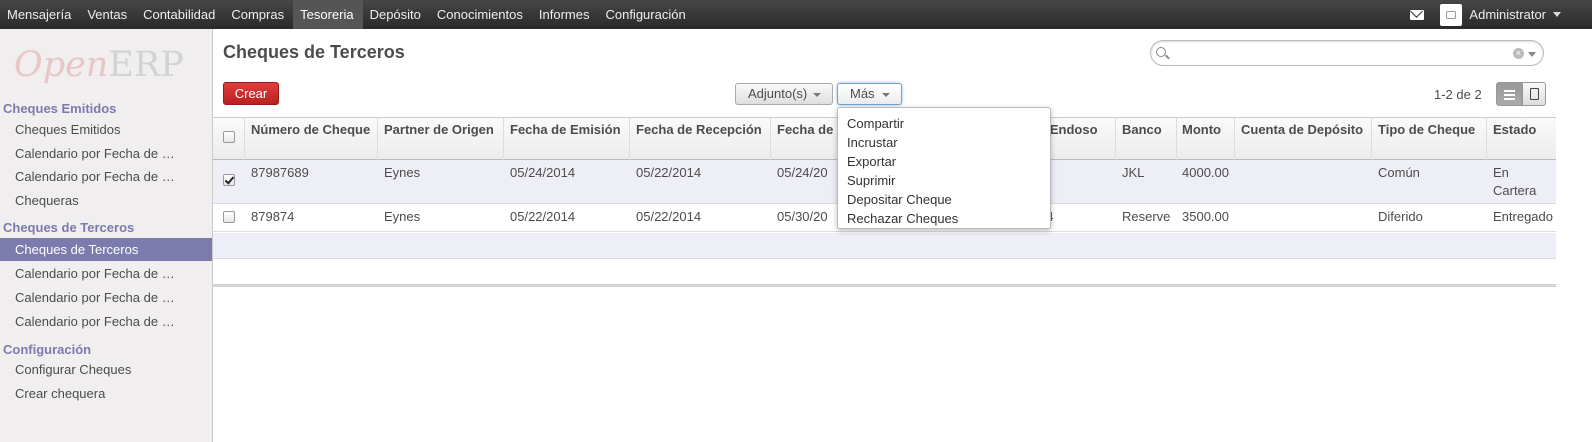 The height and width of the screenshot is (442, 1592). What do you see at coordinates (396, 14) in the screenshot?
I see `menu-deposito: Depósito` at bounding box center [396, 14].